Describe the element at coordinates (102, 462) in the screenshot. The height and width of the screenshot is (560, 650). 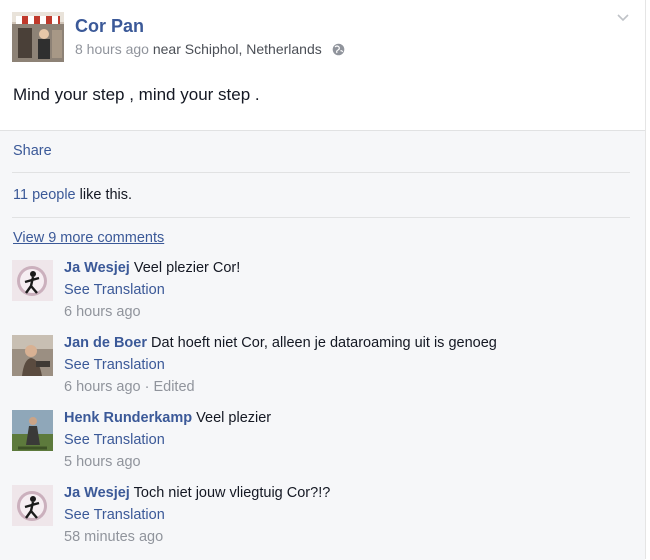
I see `comment-time: 5 hours ago` at that location.